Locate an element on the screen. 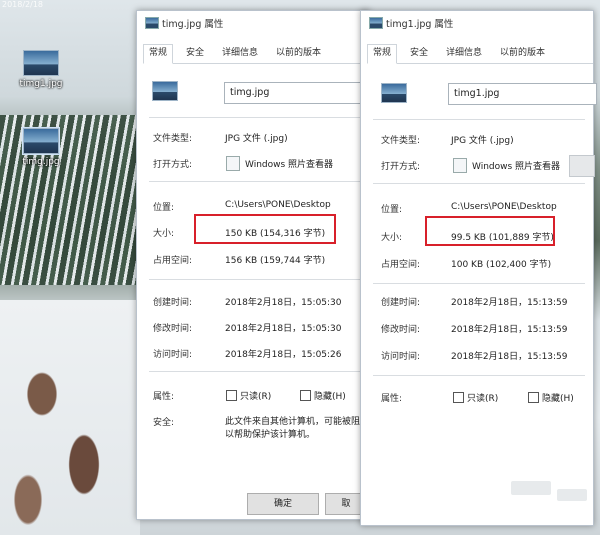  security-text-line1: 此文件来自其他计算机，可能被阻 is located at coordinates (293, 422).